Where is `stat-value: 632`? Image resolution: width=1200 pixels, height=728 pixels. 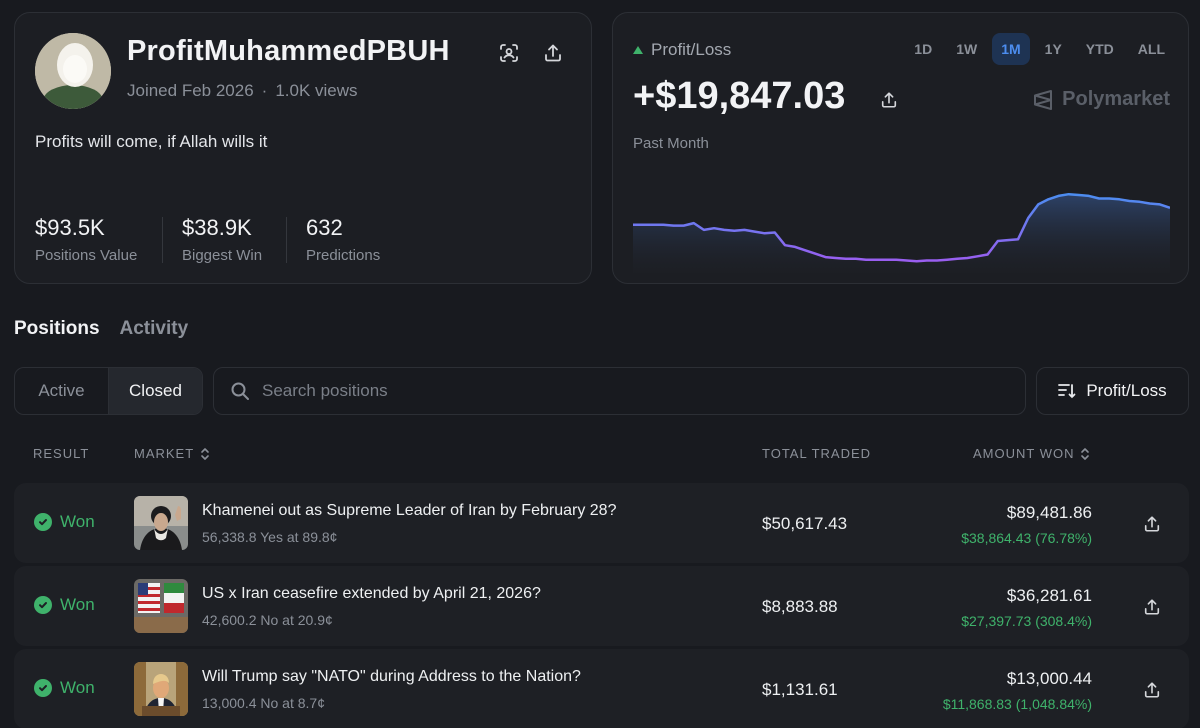 stat-value: 632 is located at coordinates (324, 227).